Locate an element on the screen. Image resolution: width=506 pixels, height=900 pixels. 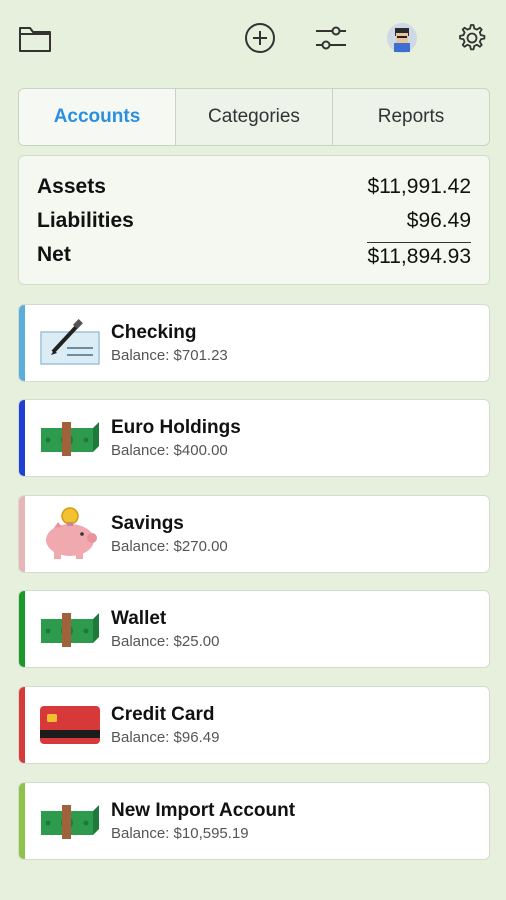
net-value: $11,894.93 is located at coordinates (419, 255).